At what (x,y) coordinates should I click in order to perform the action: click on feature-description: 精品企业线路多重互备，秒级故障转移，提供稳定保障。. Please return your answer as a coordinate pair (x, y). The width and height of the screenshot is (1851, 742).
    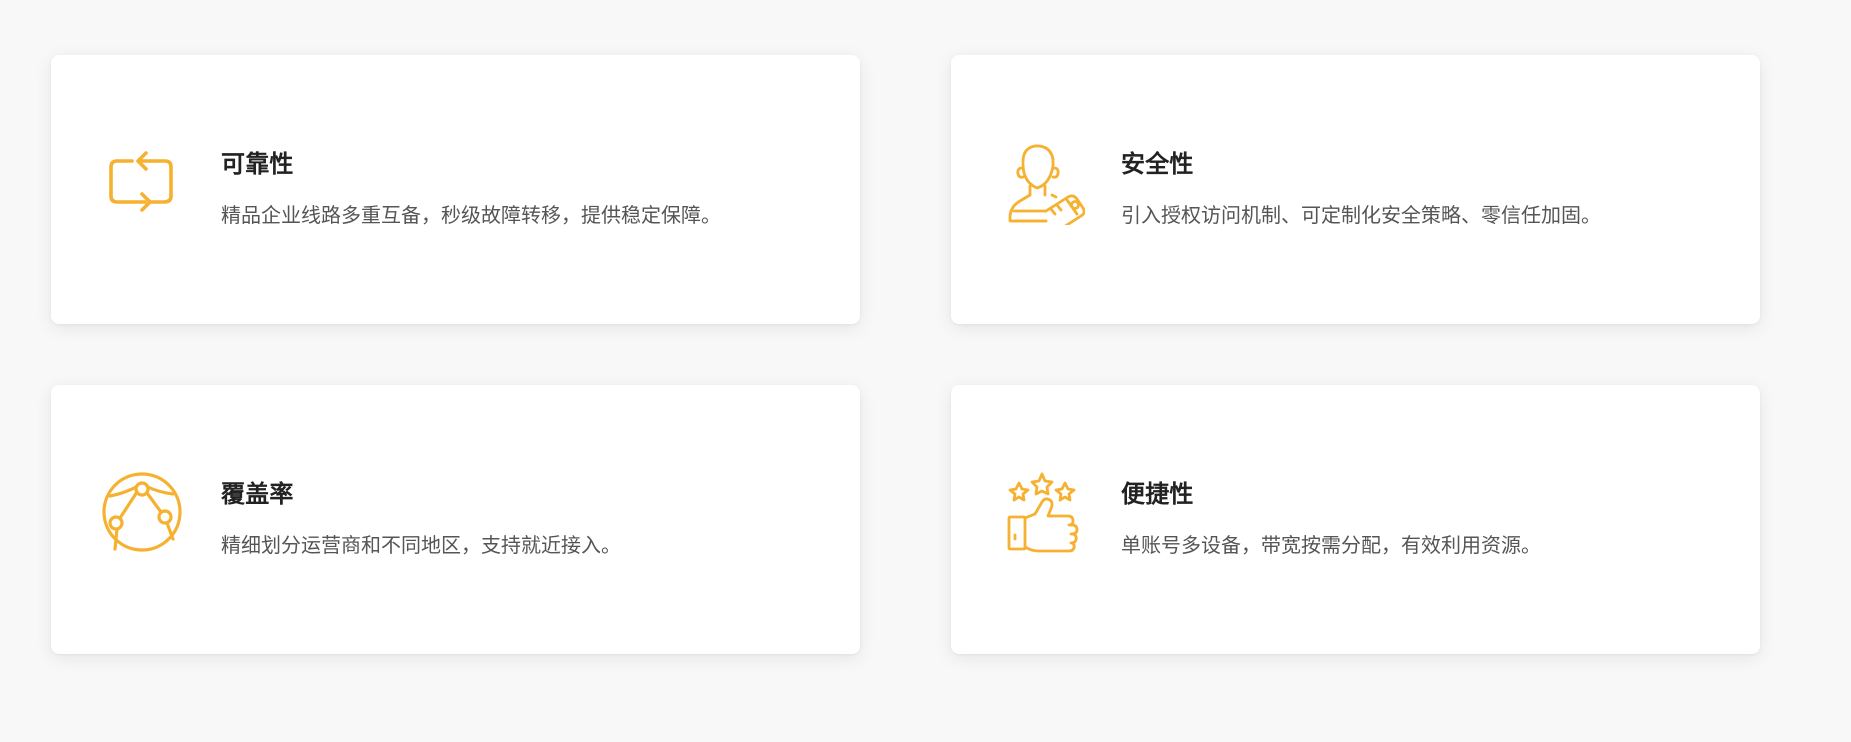
    Looking at the image, I should click on (471, 215).